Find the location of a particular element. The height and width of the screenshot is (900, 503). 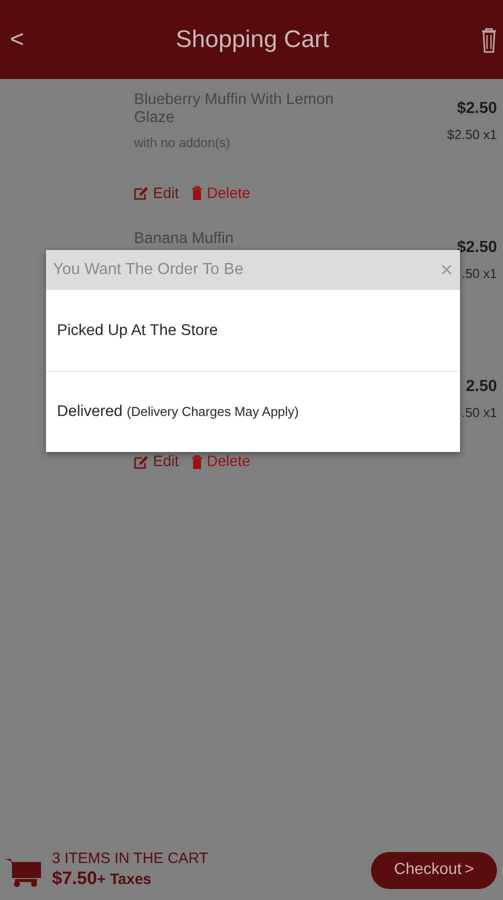

checkout-button: Checkout > is located at coordinates (434, 870).